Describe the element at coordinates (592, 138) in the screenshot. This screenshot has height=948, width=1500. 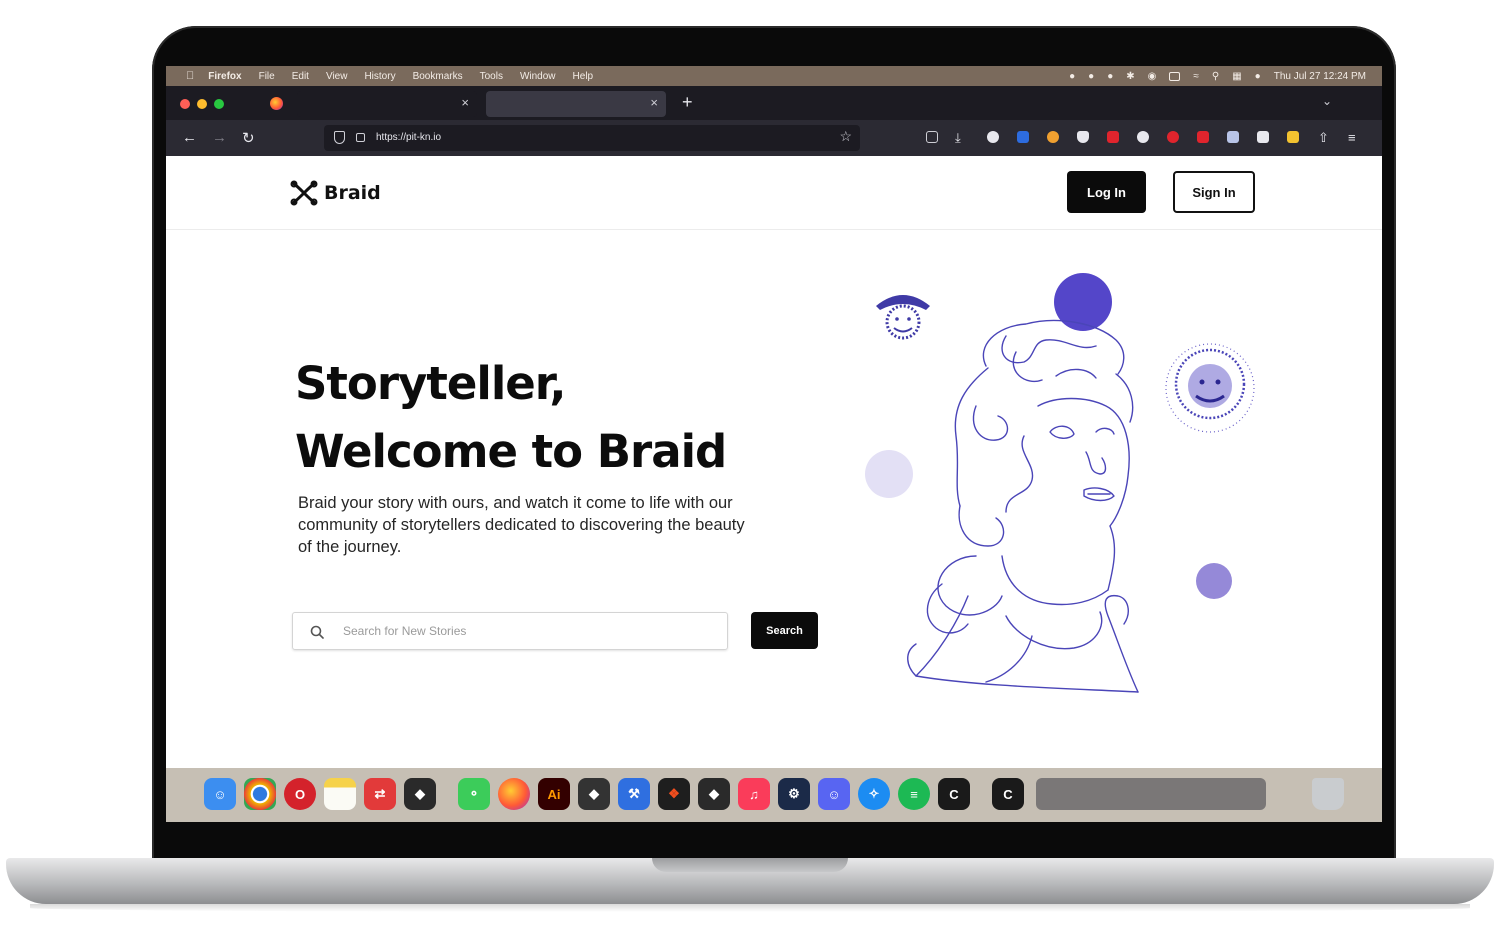
I see `address-bar: https://pit-kn.io ☆` at that location.